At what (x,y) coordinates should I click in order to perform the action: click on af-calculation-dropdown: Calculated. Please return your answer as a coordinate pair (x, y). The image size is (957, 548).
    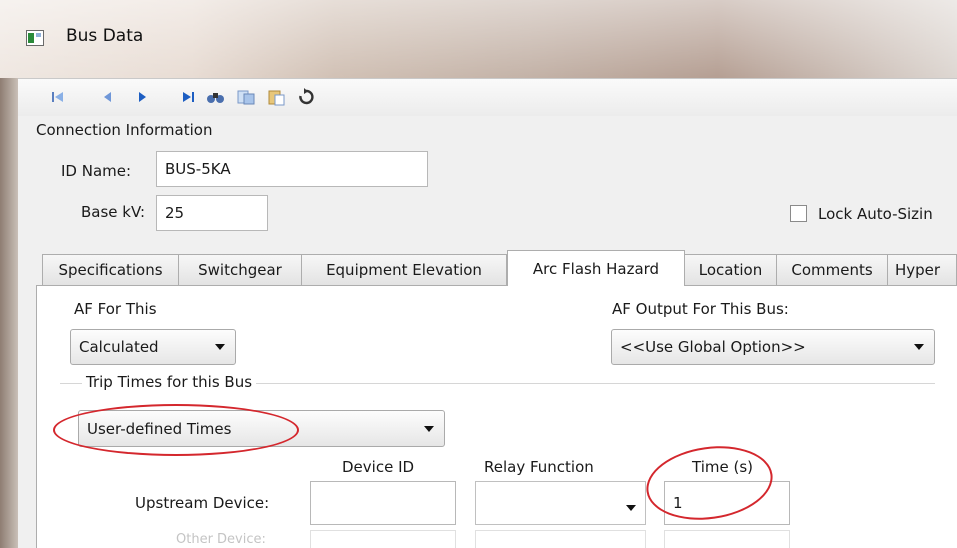
    Looking at the image, I should click on (153, 347).